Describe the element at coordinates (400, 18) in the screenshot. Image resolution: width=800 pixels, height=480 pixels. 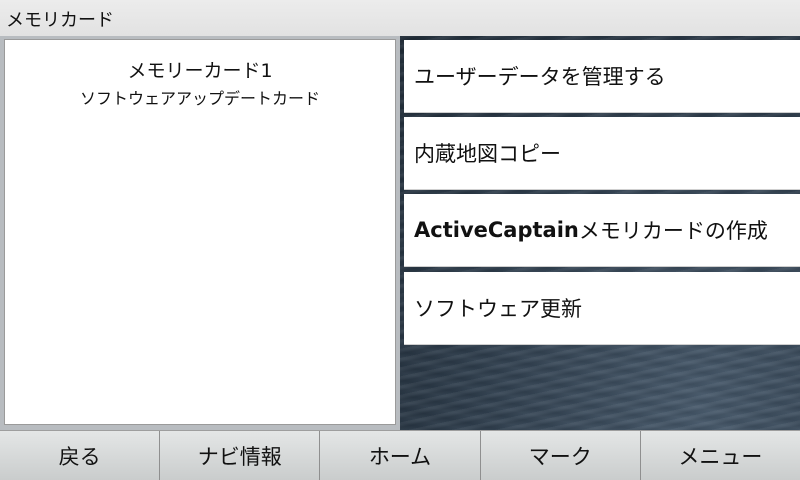
I see `title-bar: メモリカード` at that location.